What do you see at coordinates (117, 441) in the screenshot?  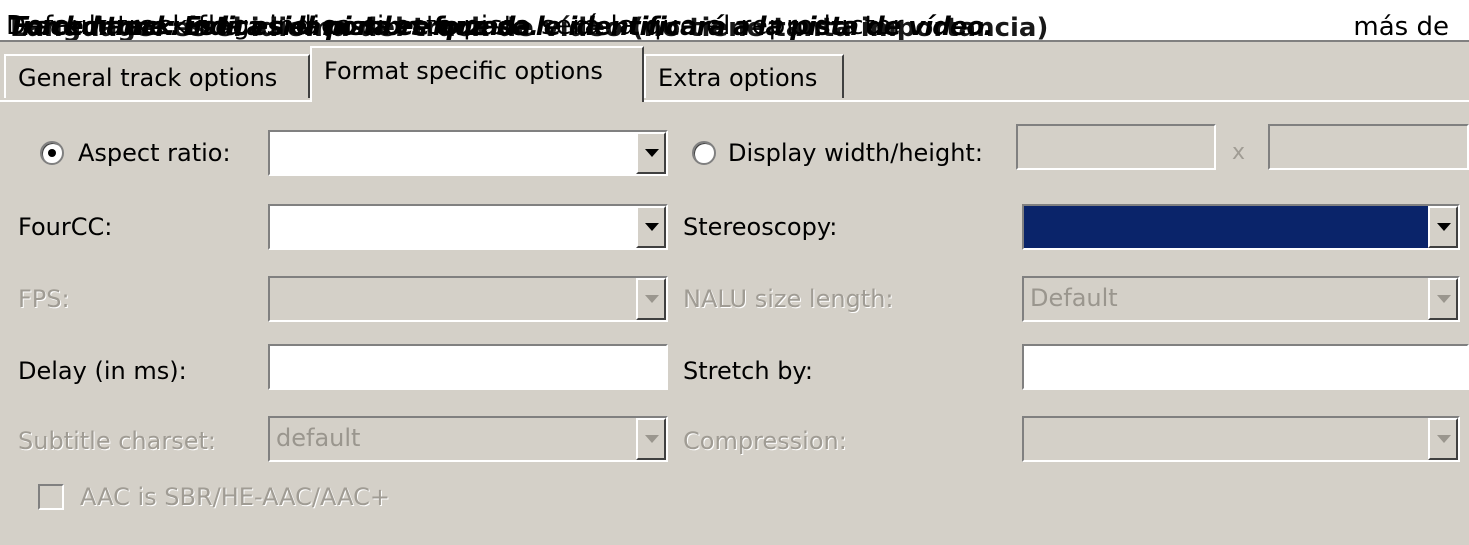 I see `subtitle-charset-label: Subtitle charset:` at bounding box center [117, 441].